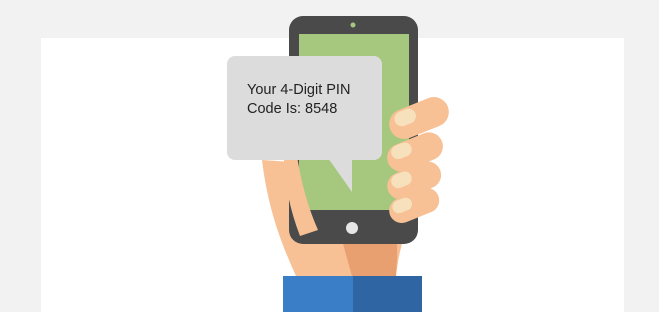 The width and height of the screenshot is (659, 312). I want to click on pin-message-line-1: Your 4-Digit PIN, so click(299, 90).